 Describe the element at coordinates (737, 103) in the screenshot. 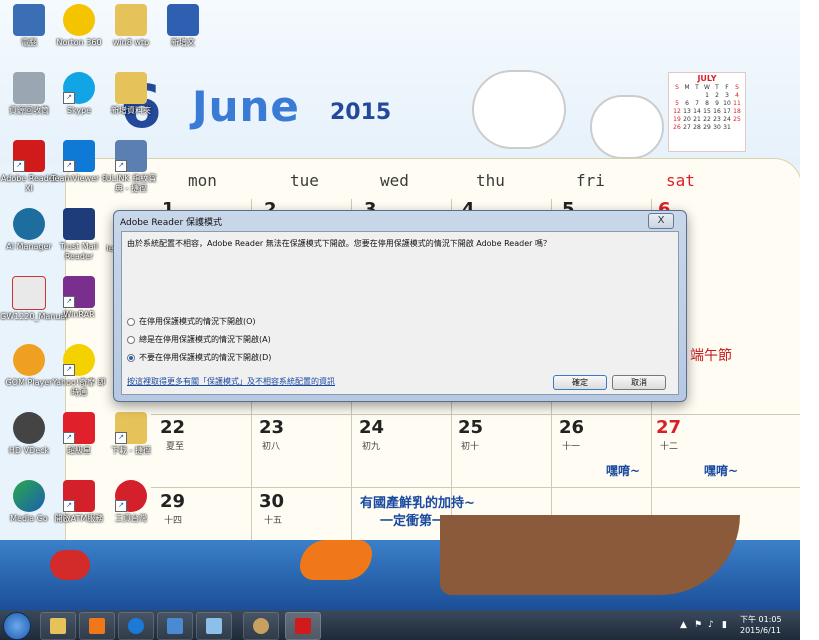

I see `mini-cal-day: 11` at that location.